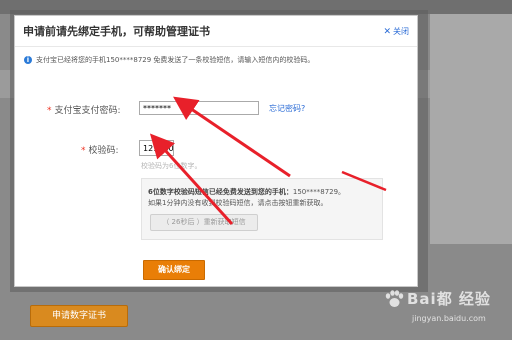 This screenshot has width=512, height=340. What do you see at coordinates (171, 166) in the screenshot?
I see `code-hint: 校验码为6位数字。` at bounding box center [171, 166].